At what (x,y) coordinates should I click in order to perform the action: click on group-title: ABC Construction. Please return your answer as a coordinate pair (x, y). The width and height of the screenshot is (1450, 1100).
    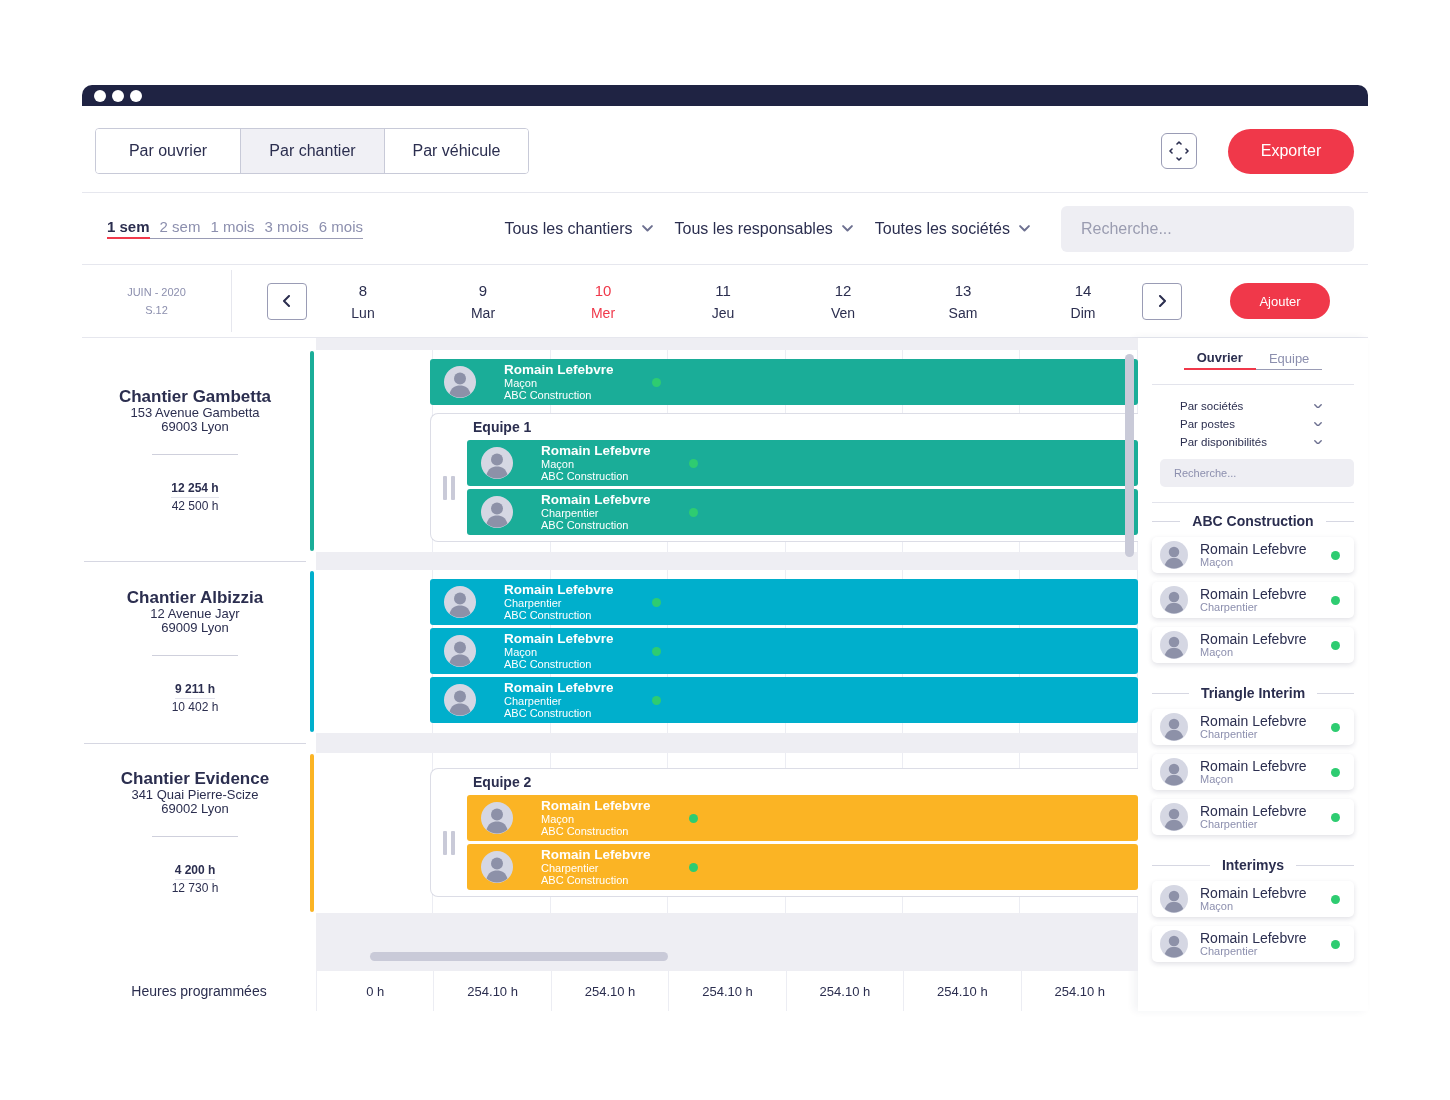
    Looking at the image, I should click on (1253, 521).